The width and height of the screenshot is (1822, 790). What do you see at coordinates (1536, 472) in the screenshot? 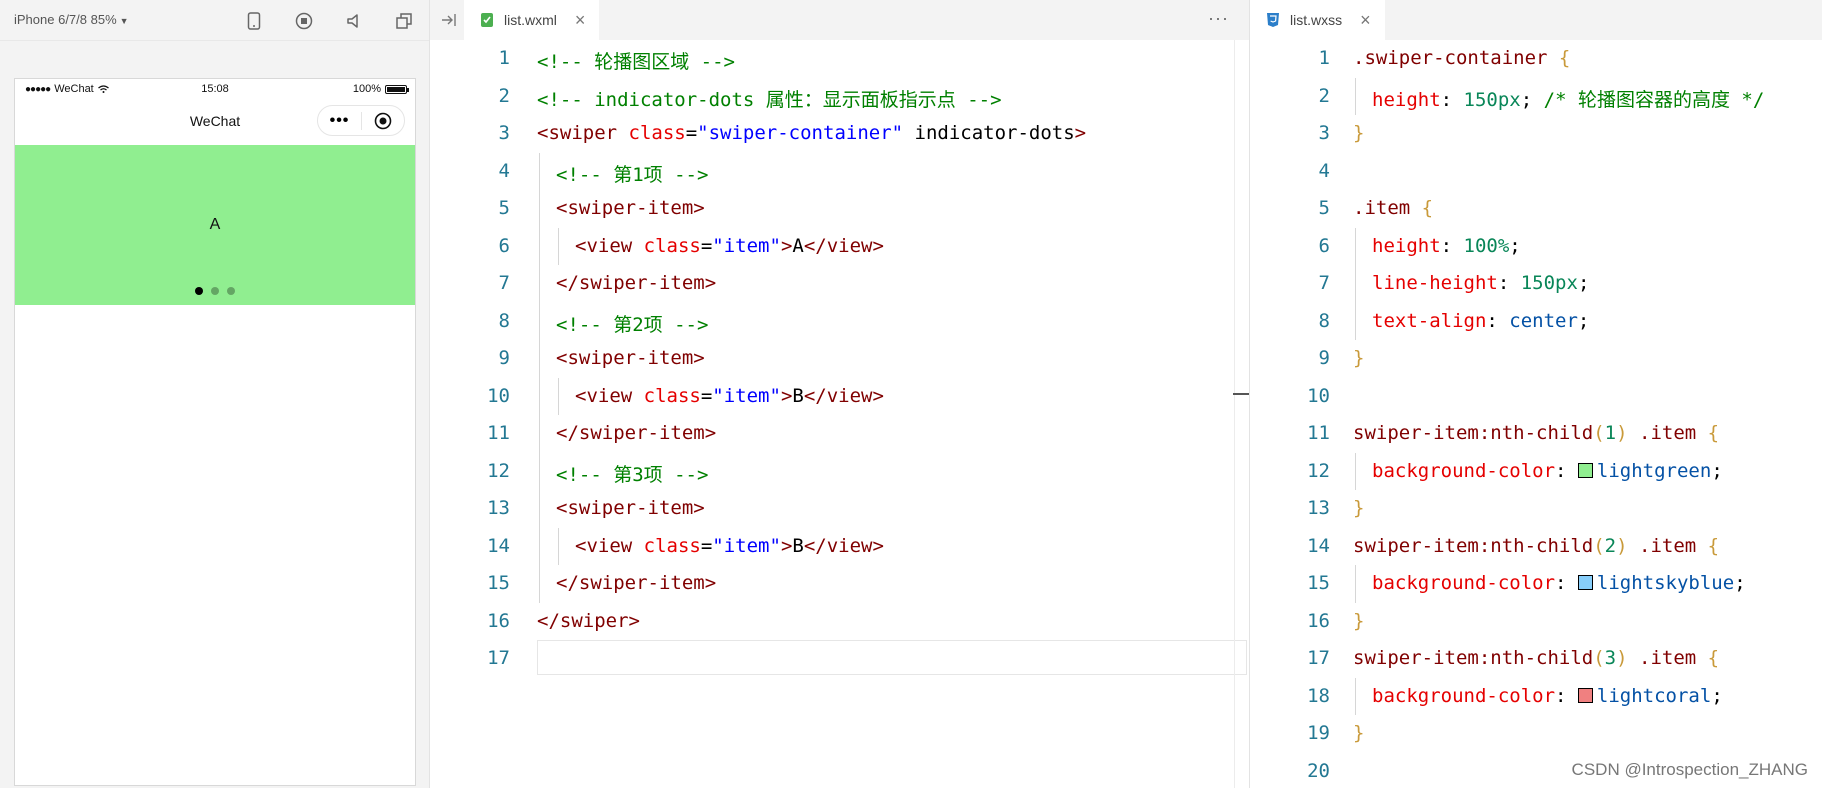
I see `code-line: 12background-color: lightgreen;` at bounding box center [1536, 472].